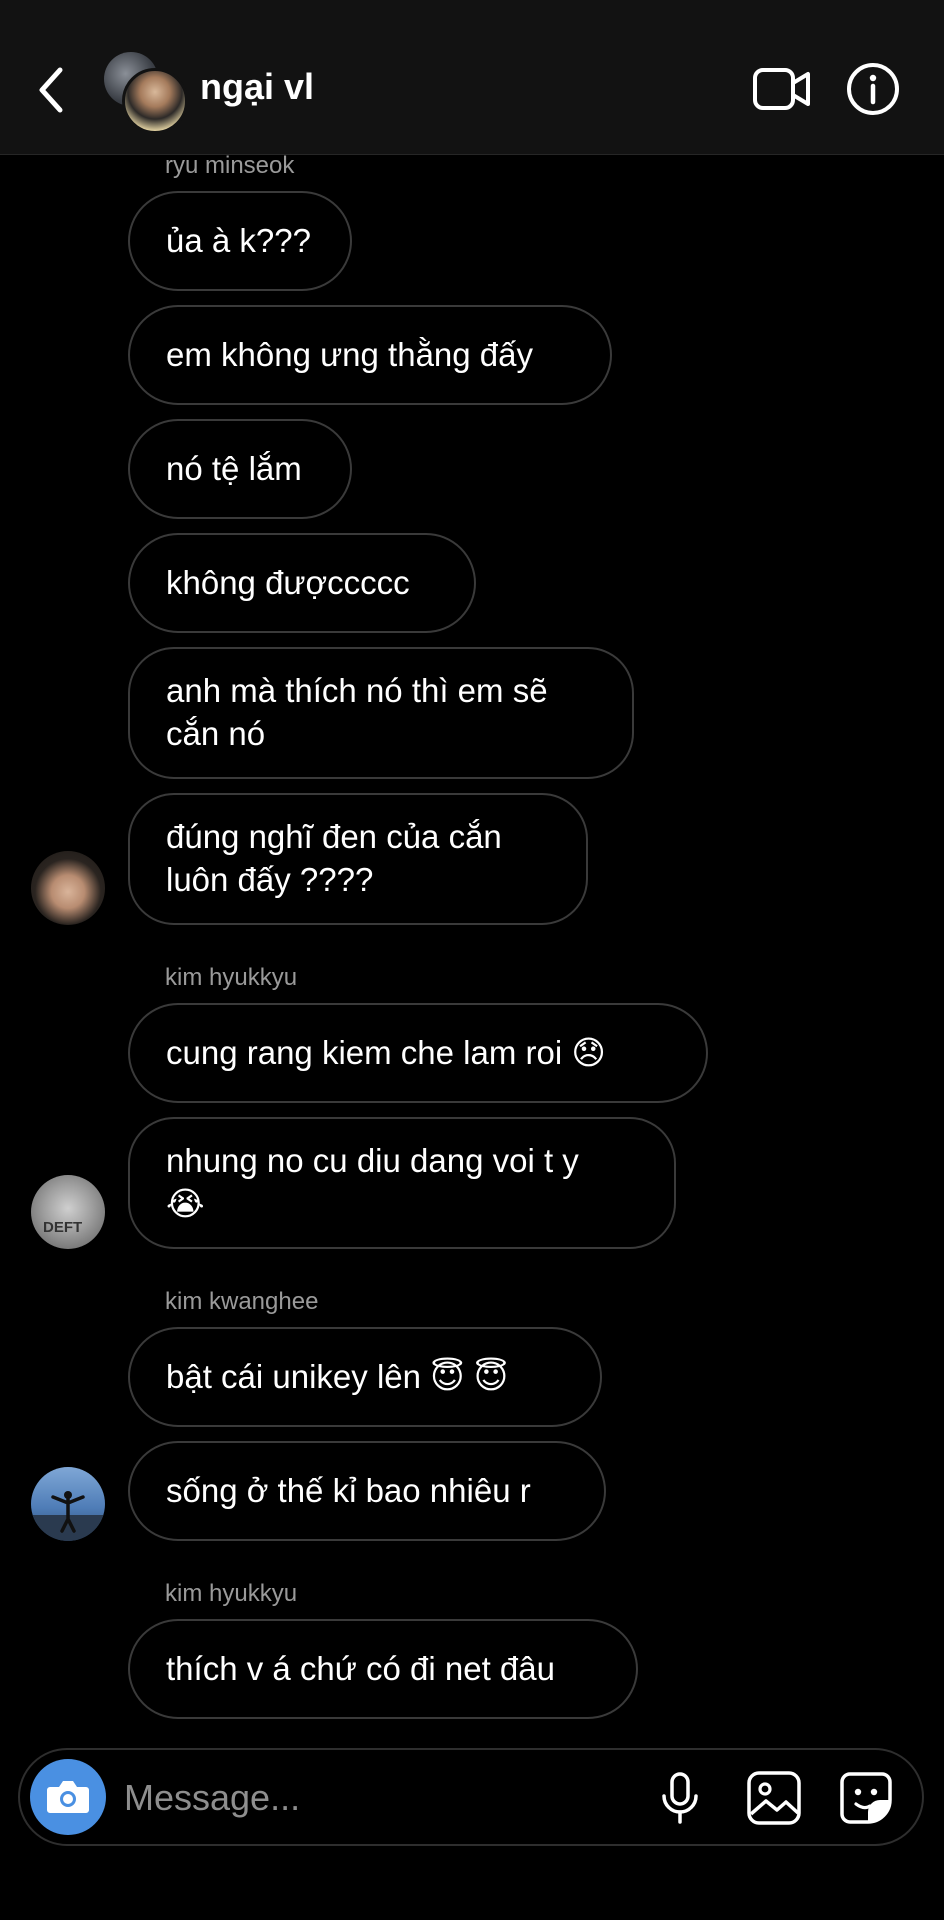 Image resolution: width=944 pixels, height=1920 pixels. What do you see at coordinates (472, 77) in the screenshot?
I see `chat-header: ngại vl` at bounding box center [472, 77].